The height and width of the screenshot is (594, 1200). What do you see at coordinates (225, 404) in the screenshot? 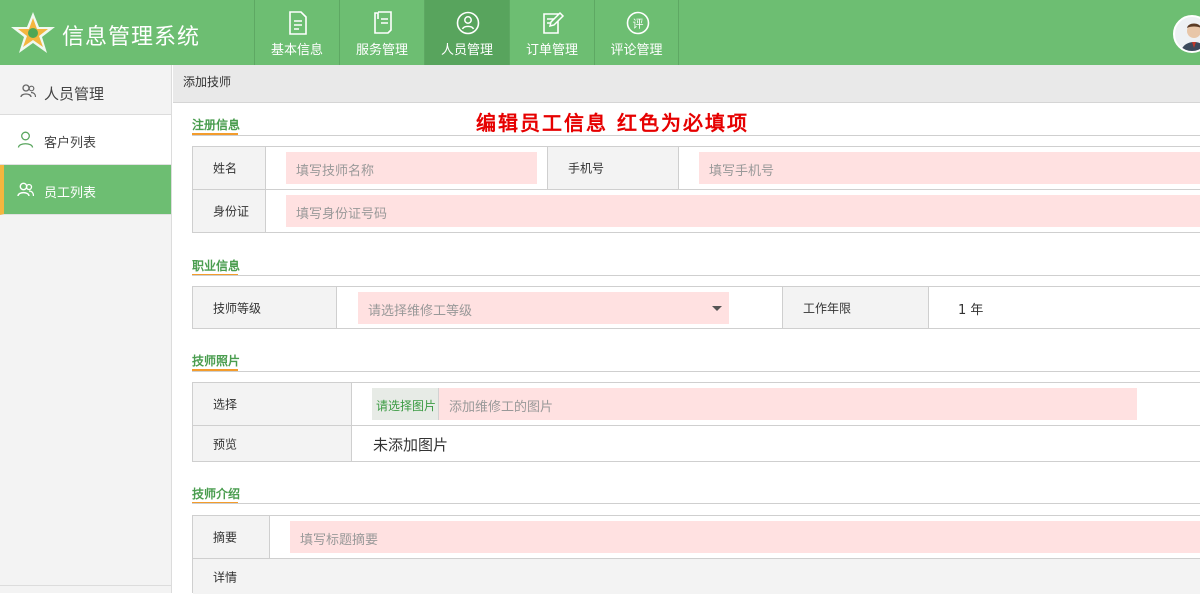
I see `choose-label: 选择` at bounding box center [225, 404].